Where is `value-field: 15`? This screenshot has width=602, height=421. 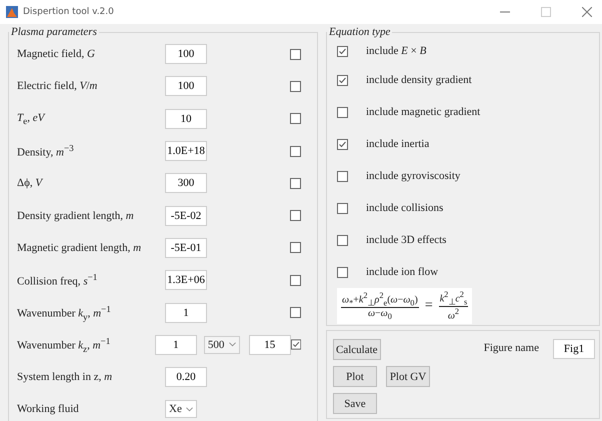
value-field: 15 is located at coordinates (269, 344).